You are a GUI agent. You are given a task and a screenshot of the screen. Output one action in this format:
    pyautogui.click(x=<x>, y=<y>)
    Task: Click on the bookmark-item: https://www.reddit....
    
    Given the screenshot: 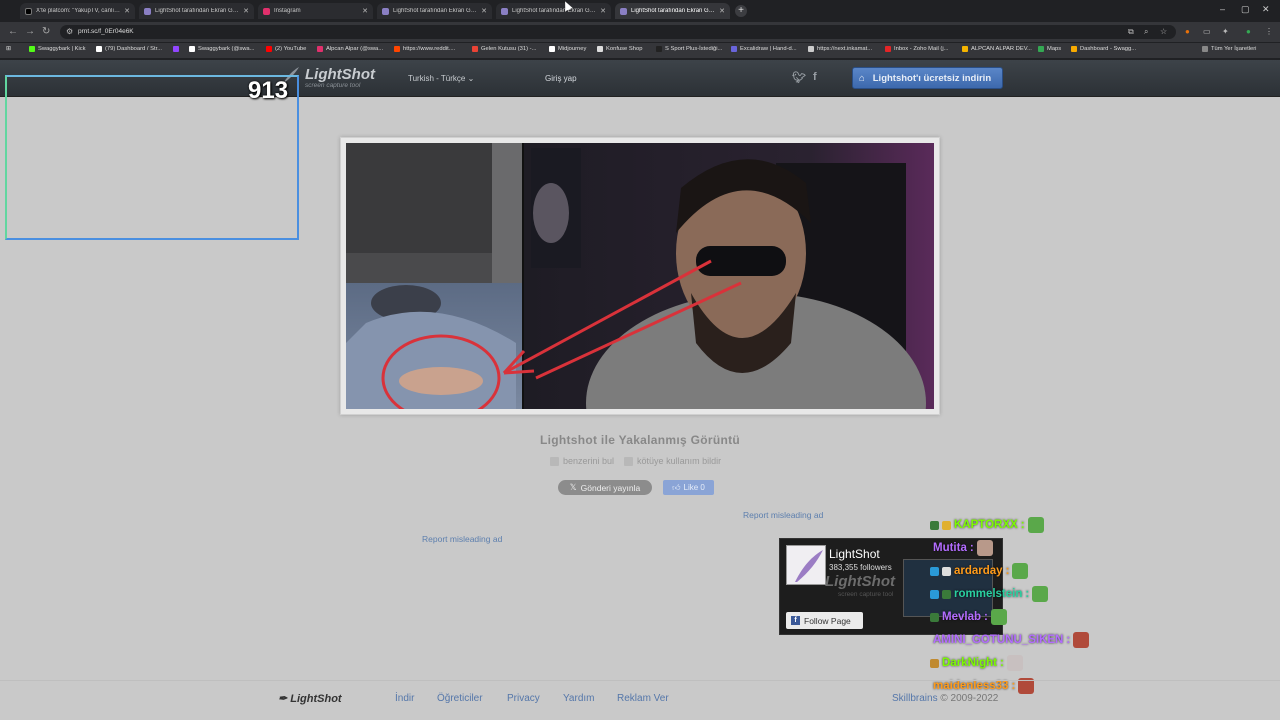 What is the action you would take?
    pyautogui.click(x=424, y=49)
    